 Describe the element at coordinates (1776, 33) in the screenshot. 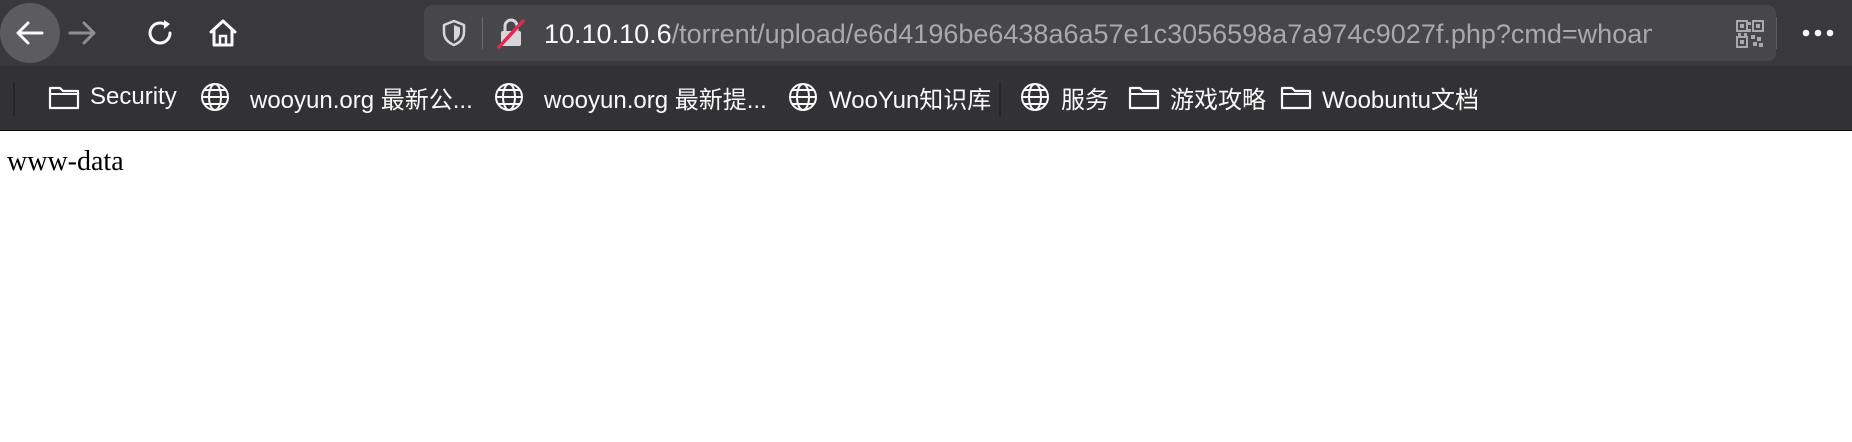

I see `urlbar-end-divider` at that location.